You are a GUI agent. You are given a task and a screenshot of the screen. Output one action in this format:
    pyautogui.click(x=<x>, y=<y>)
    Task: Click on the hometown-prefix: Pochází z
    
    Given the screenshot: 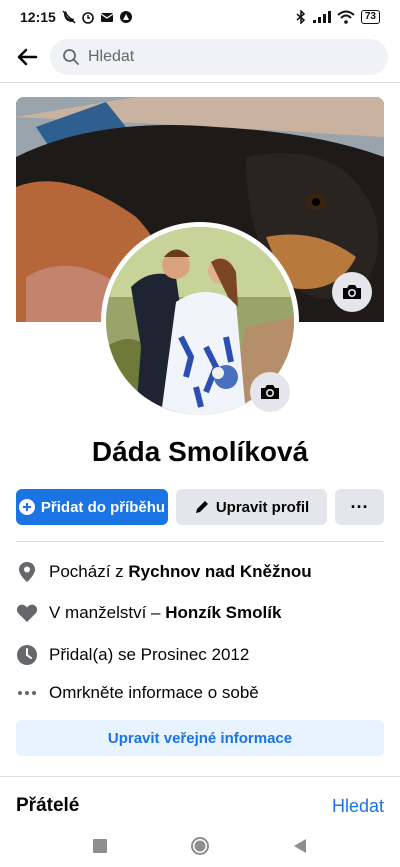 What is the action you would take?
    pyautogui.click(x=86, y=571)
    